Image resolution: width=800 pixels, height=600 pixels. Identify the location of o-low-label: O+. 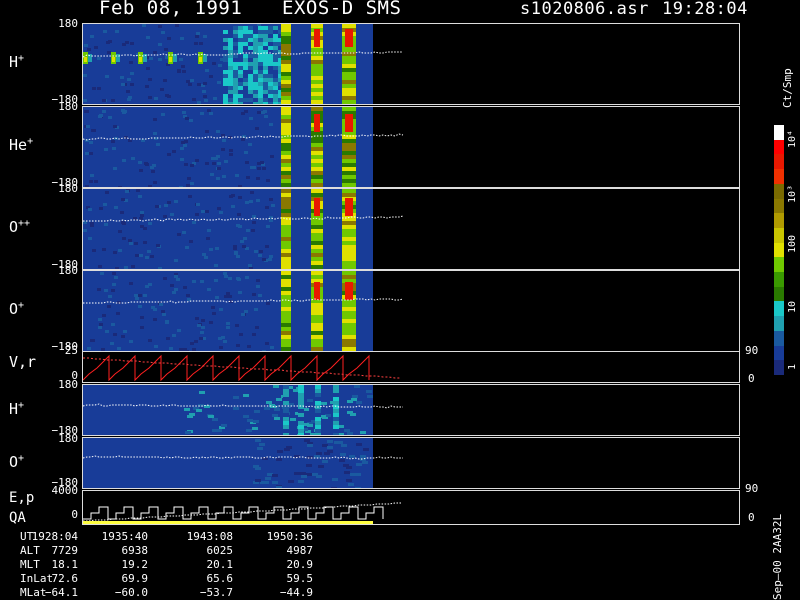
(17, 462).